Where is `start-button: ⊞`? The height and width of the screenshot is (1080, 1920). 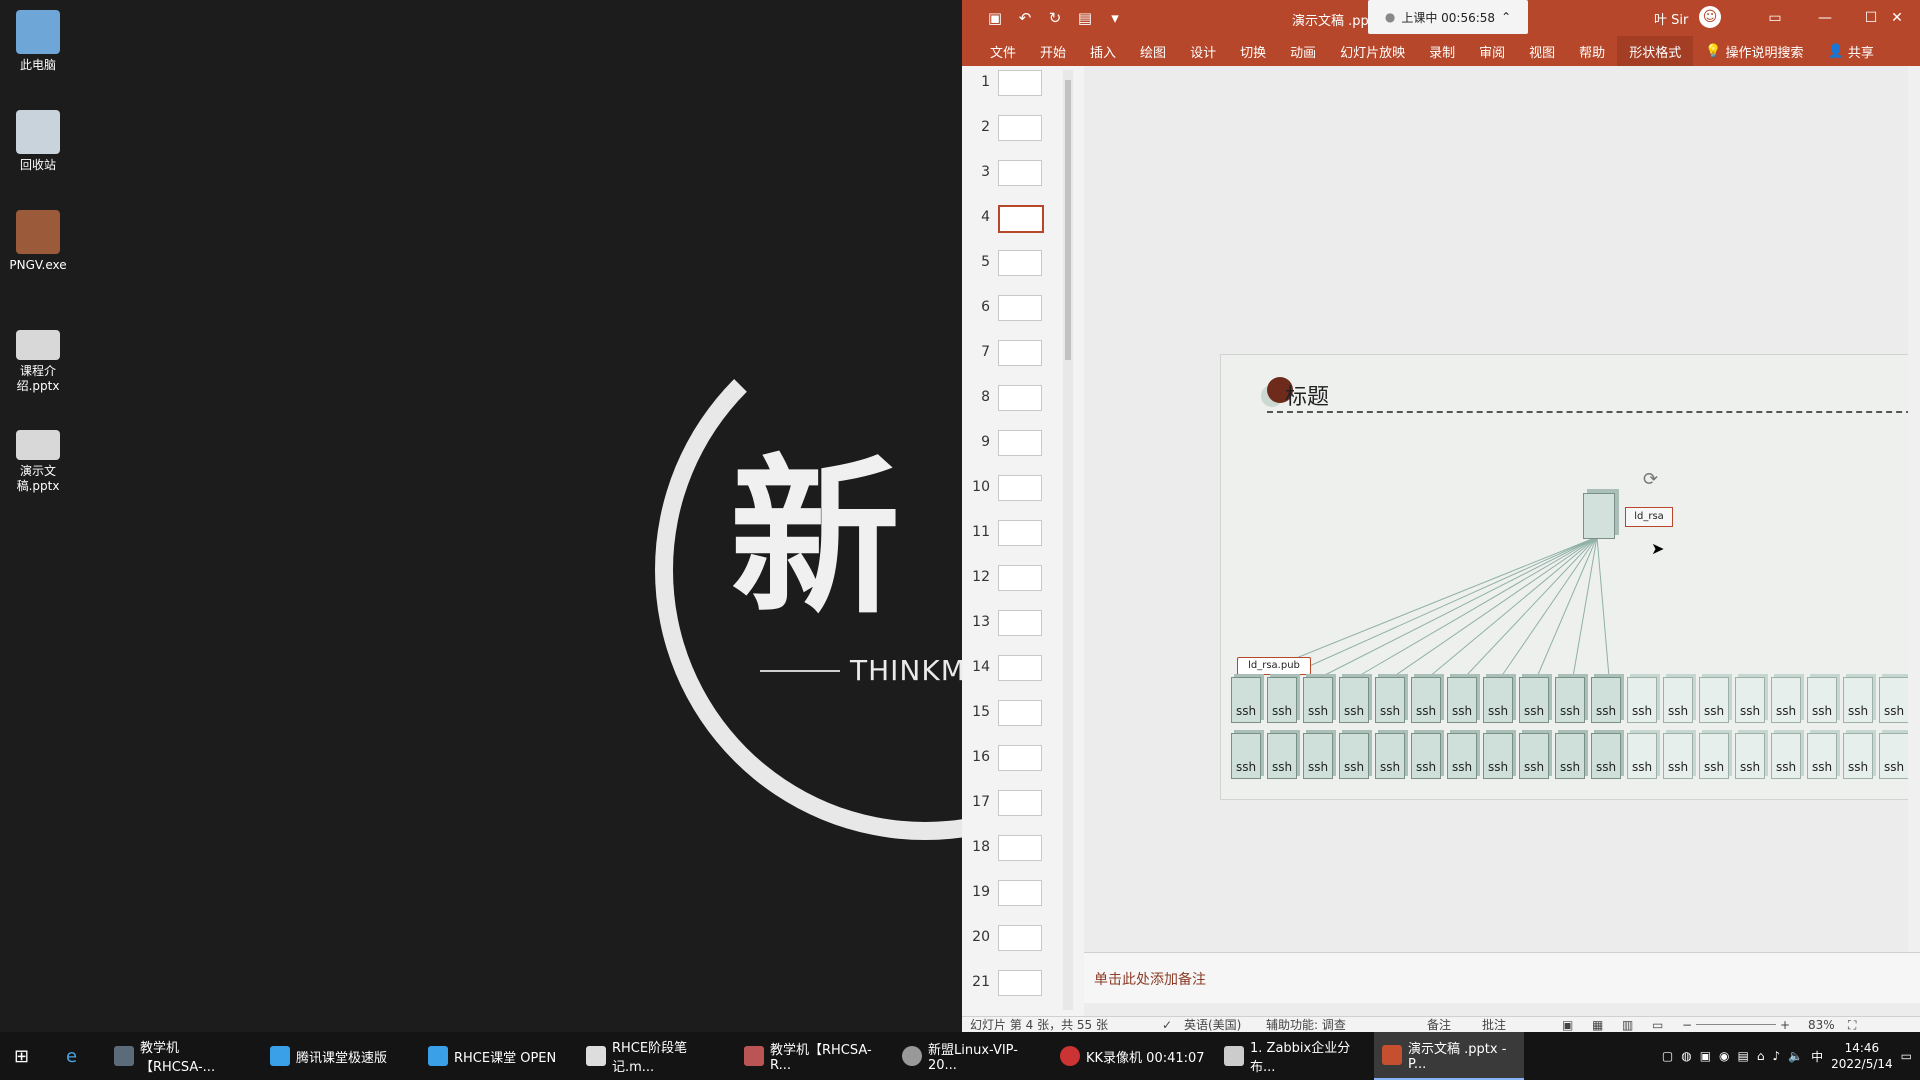
start-button: ⊞ is located at coordinates (25, 1056).